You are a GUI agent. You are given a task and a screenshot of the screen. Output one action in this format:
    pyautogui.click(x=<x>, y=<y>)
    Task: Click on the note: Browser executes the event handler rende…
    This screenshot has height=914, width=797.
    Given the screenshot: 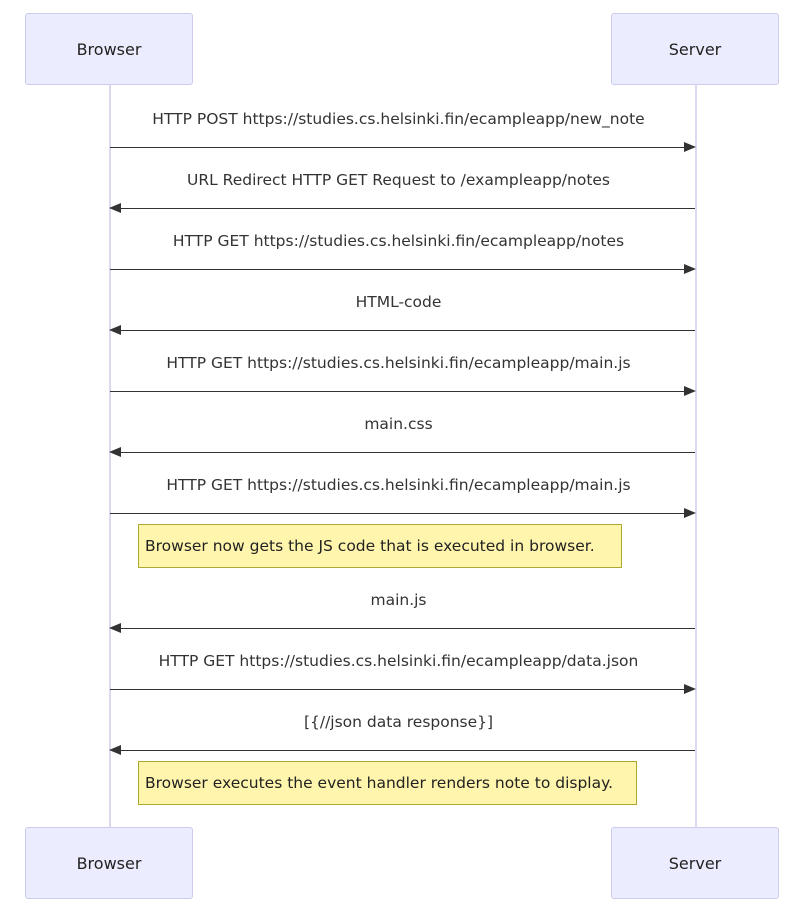 What is the action you would take?
    pyautogui.click(x=387, y=783)
    